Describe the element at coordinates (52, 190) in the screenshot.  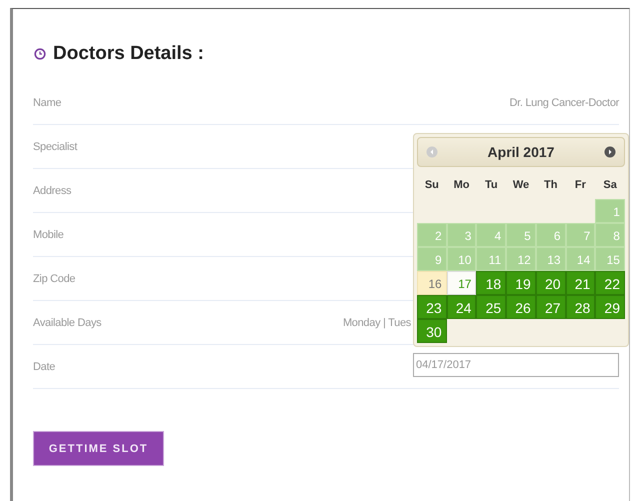
I see `field-label: Address` at that location.